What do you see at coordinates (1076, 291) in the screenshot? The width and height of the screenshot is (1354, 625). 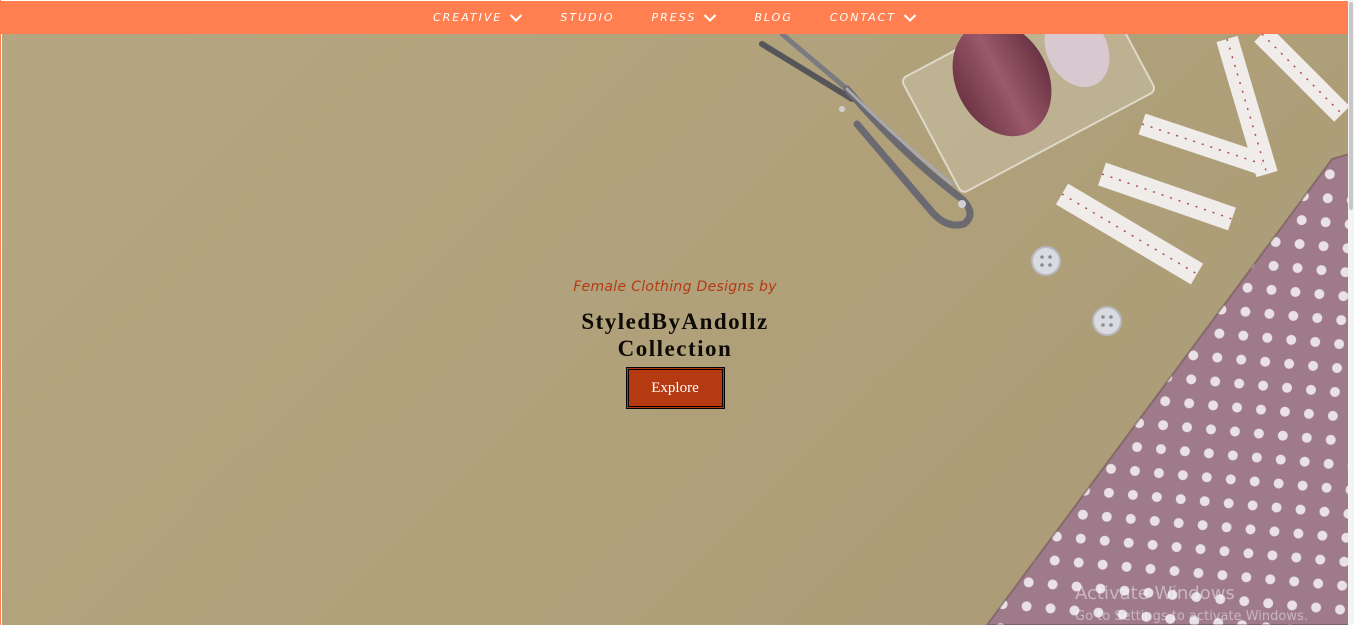 I see `button-icon` at bounding box center [1076, 291].